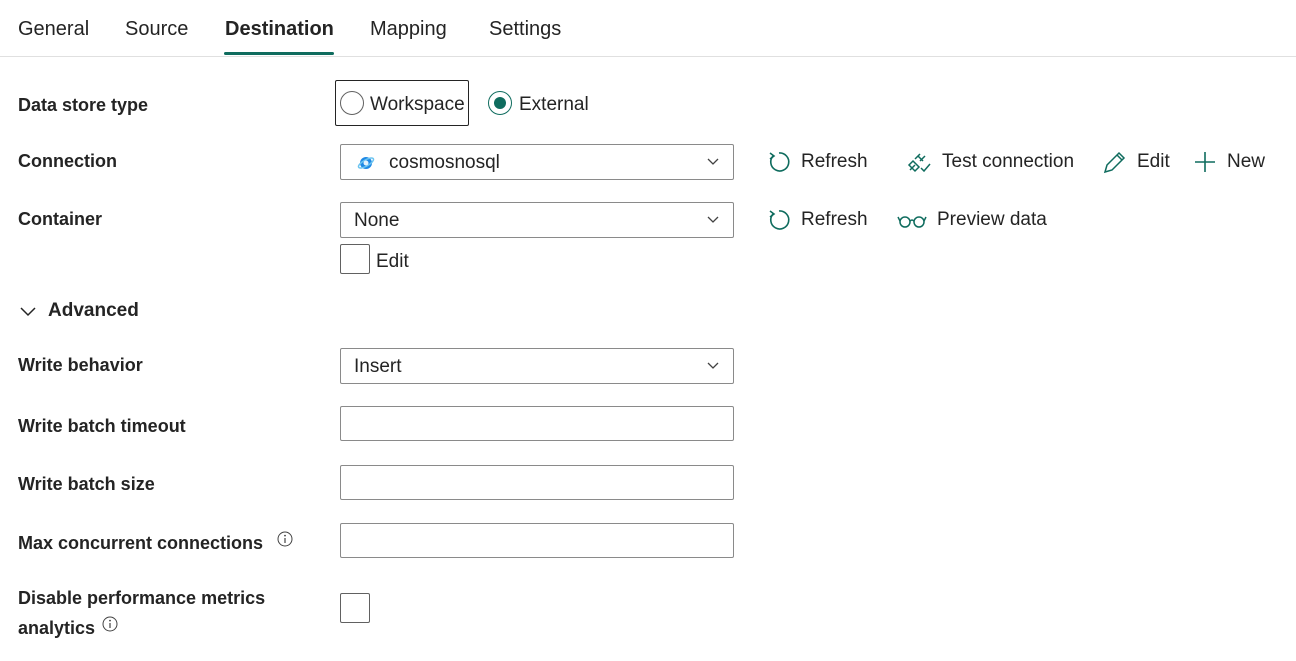 The image size is (1296, 661). Describe the element at coordinates (1153, 161) in the screenshot. I see `connection-edit-label: Edit` at that location.